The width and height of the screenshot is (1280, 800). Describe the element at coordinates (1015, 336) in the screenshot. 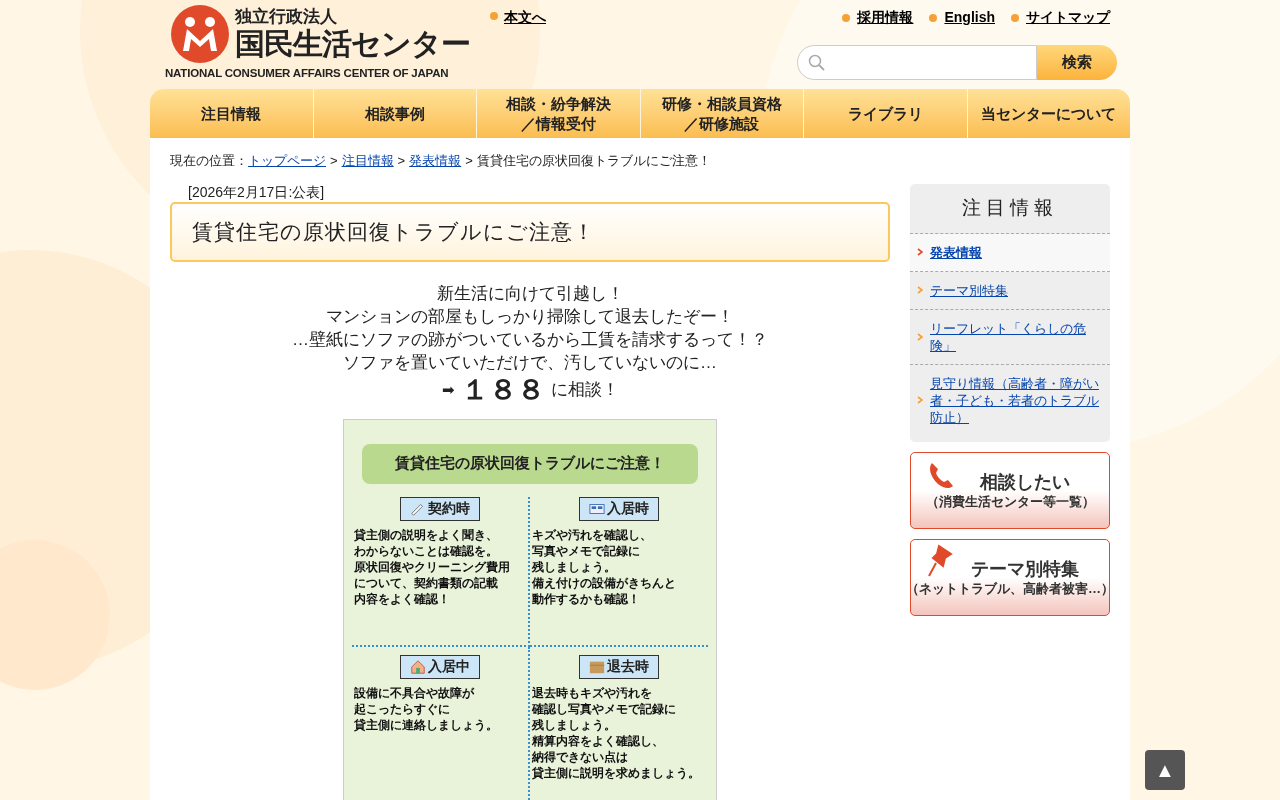

I see `sidebar-link: リーフレット「くらしの危険」` at that location.